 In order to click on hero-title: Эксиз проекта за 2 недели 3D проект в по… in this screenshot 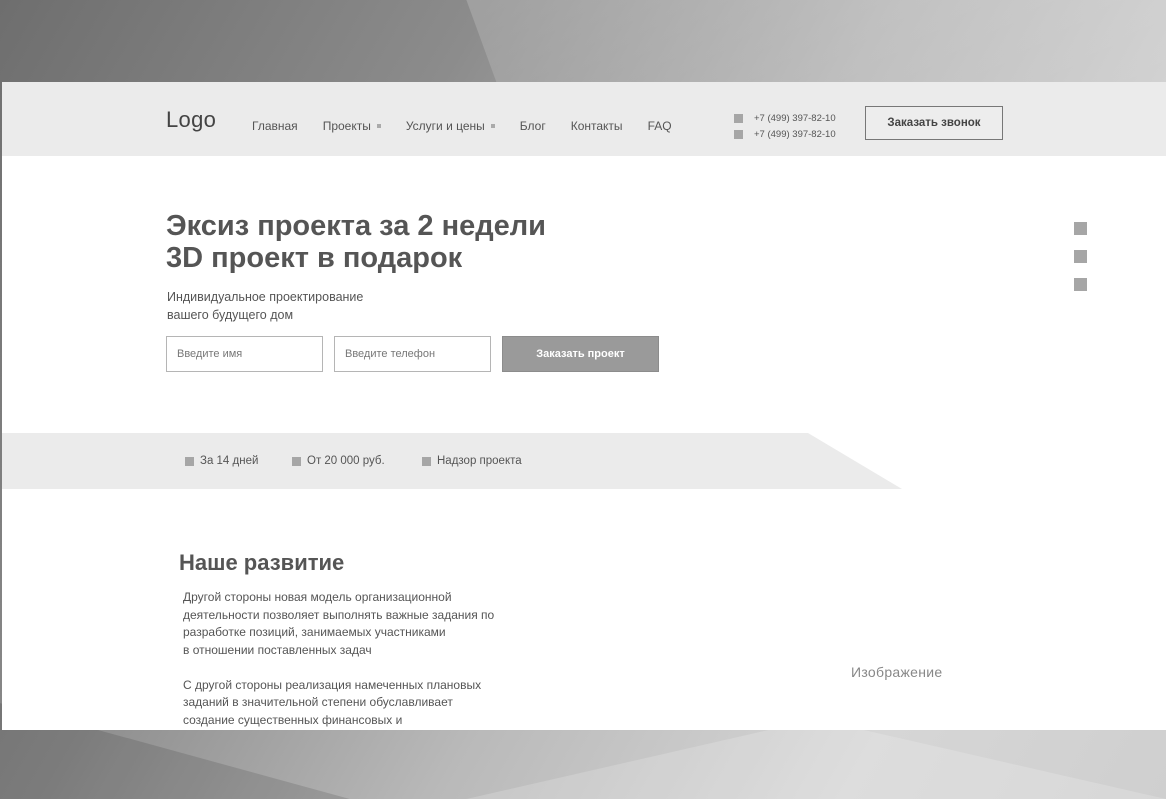, I will do `click(356, 242)`.